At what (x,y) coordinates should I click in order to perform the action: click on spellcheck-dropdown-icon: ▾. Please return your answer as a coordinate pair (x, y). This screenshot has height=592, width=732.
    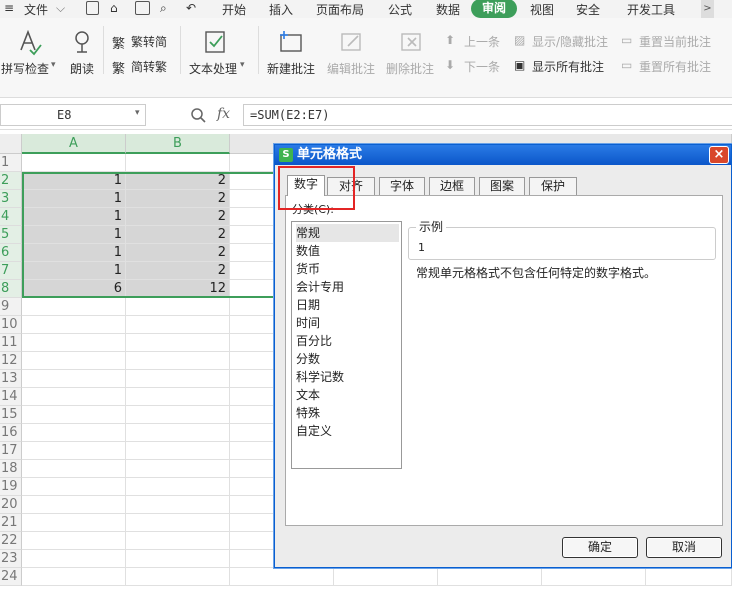
    Looking at the image, I should click on (53, 65).